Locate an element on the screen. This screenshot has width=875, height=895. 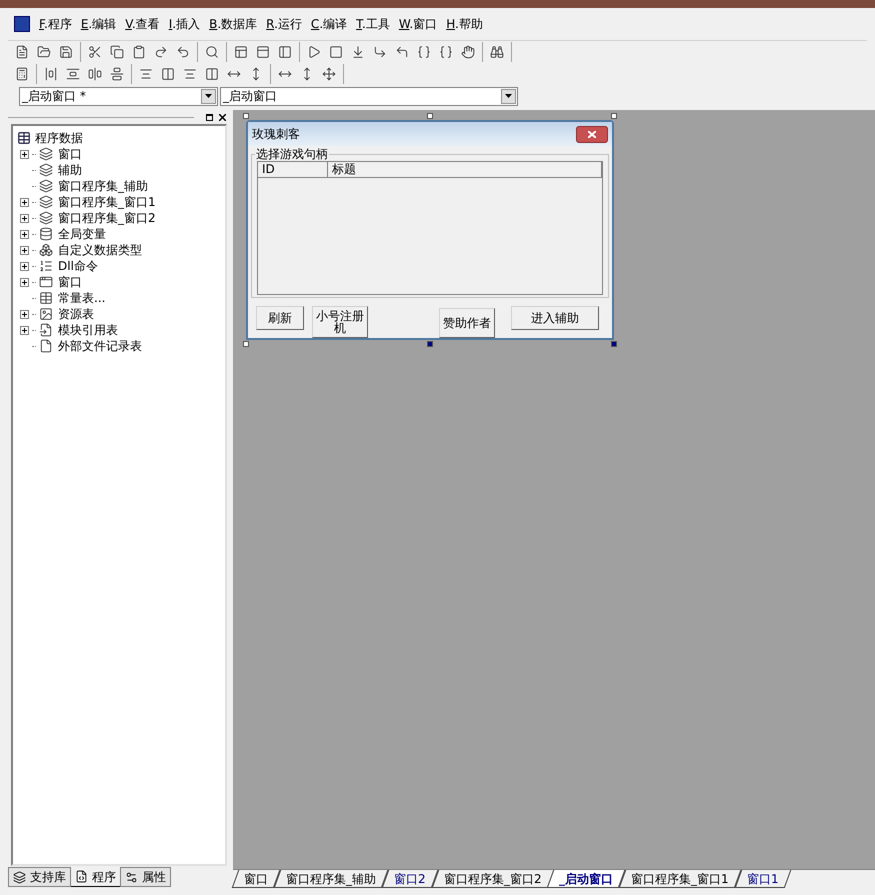
restore-button is located at coordinates (209, 117).